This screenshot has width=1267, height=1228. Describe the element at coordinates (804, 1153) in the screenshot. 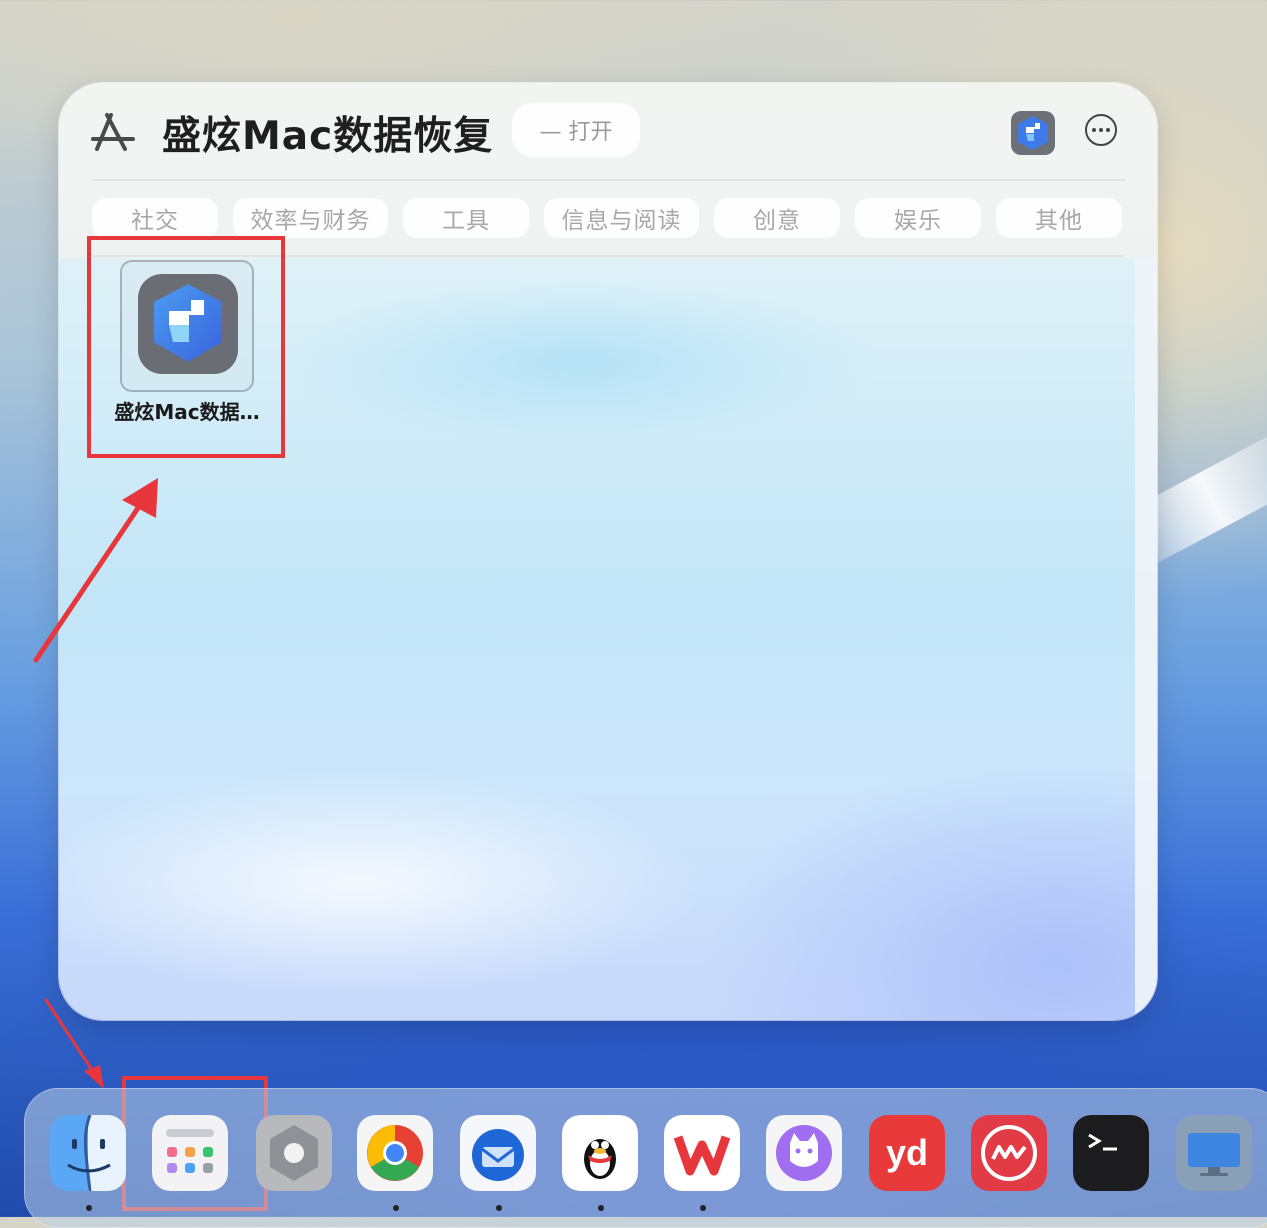

I see `cat-app-icon` at that location.